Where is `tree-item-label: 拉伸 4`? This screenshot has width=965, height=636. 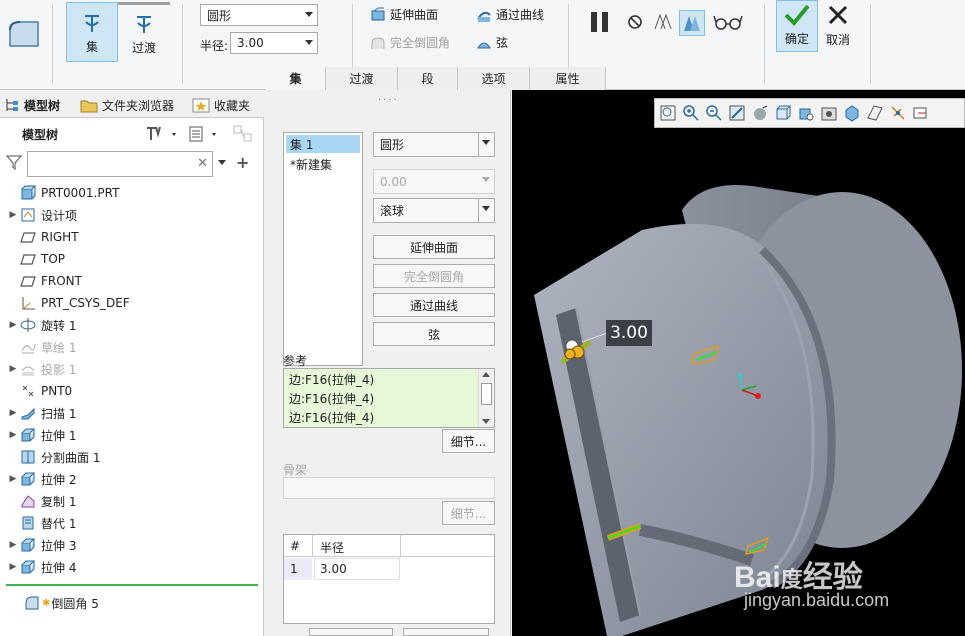
tree-item-label: 拉伸 4 is located at coordinates (59, 567).